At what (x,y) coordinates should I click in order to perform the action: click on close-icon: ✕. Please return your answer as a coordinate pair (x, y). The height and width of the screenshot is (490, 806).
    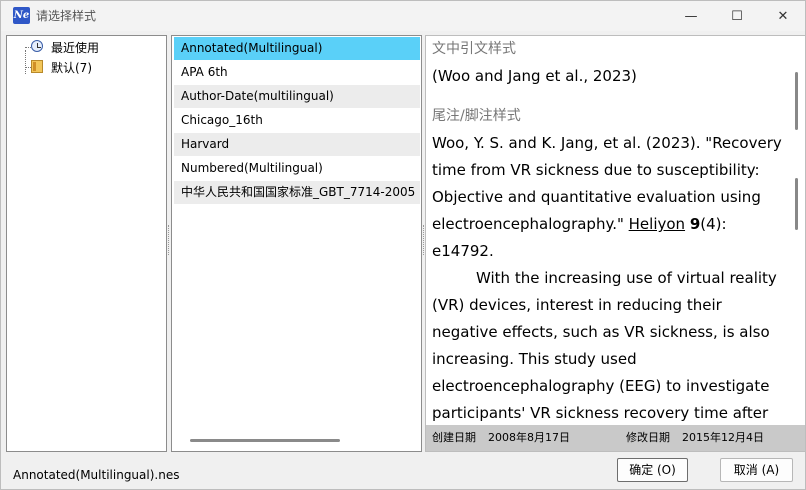
    Looking at the image, I should click on (783, 16).